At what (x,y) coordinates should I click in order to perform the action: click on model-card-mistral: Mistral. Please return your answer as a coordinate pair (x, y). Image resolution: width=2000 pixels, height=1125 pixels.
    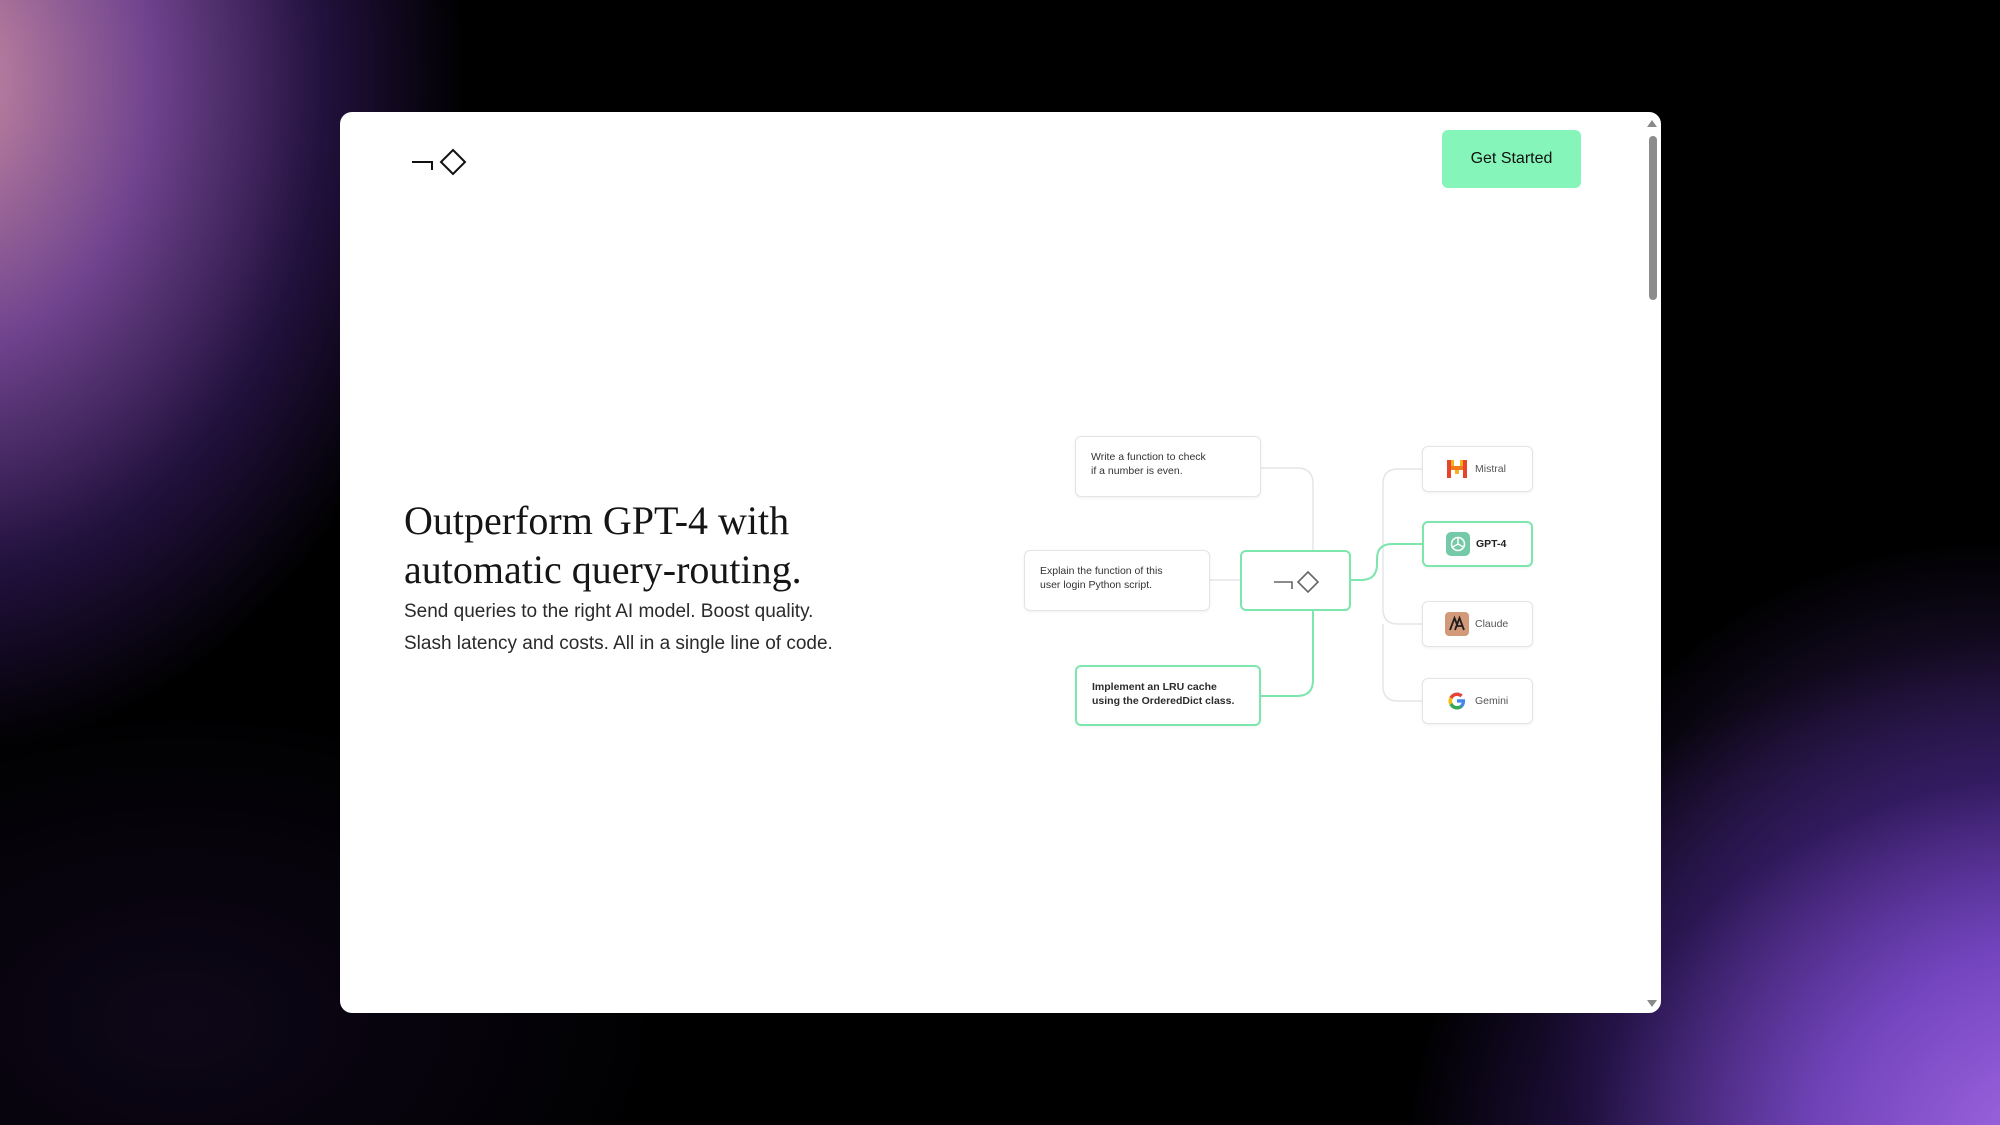
    Looking at the image, I should click on (1477, 469).